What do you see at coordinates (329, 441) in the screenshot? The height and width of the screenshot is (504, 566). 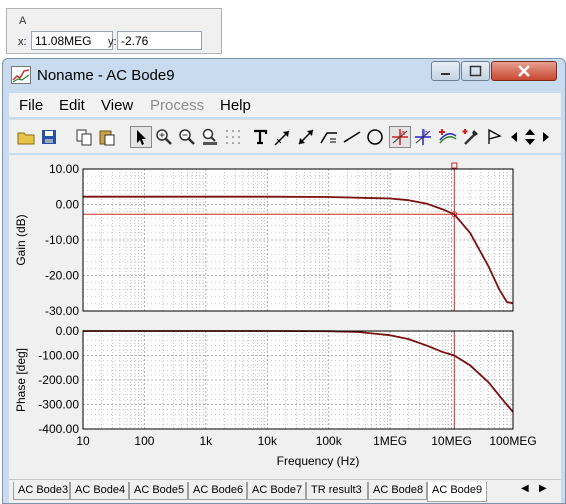 I see `x-tick-label: 100k` at bounding box center [329, 441].